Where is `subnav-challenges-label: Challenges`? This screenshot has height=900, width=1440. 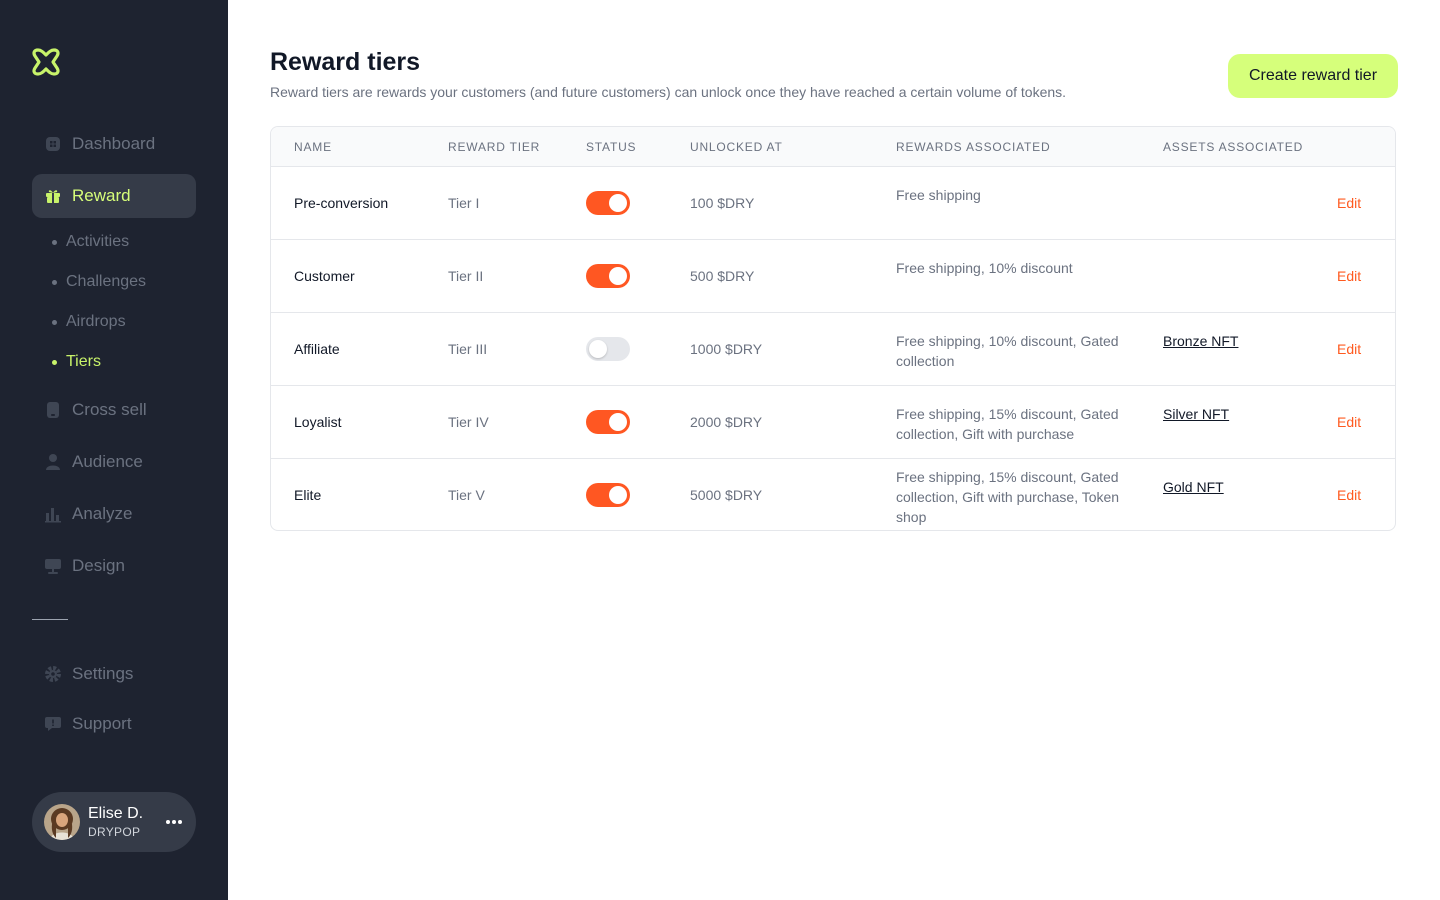 subnav-challenges-label: Challenges is located at coordinates (106, 281).